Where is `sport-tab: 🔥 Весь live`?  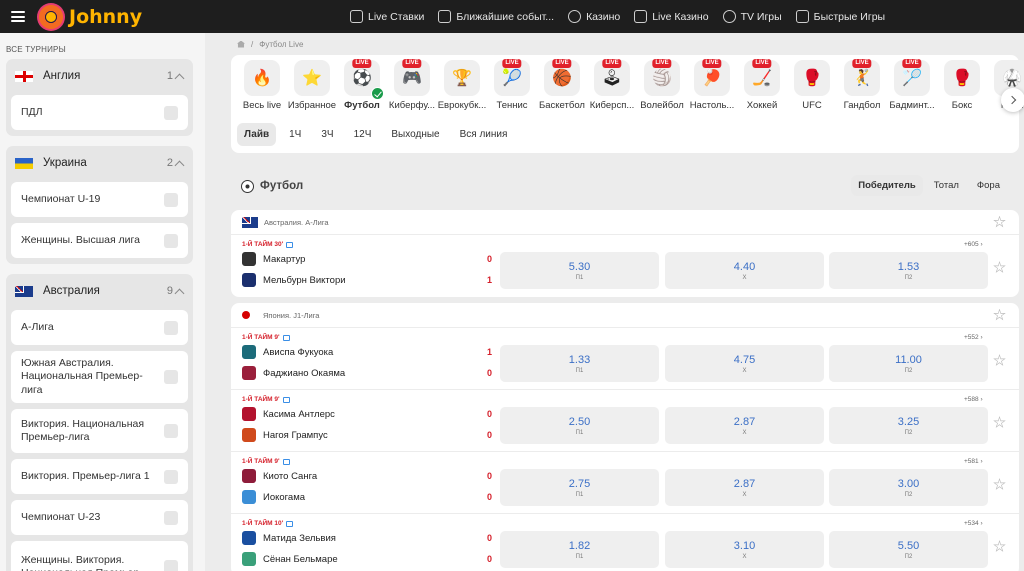
sport-tab: 🔥 Весь live is located at coordinates (262, 87).